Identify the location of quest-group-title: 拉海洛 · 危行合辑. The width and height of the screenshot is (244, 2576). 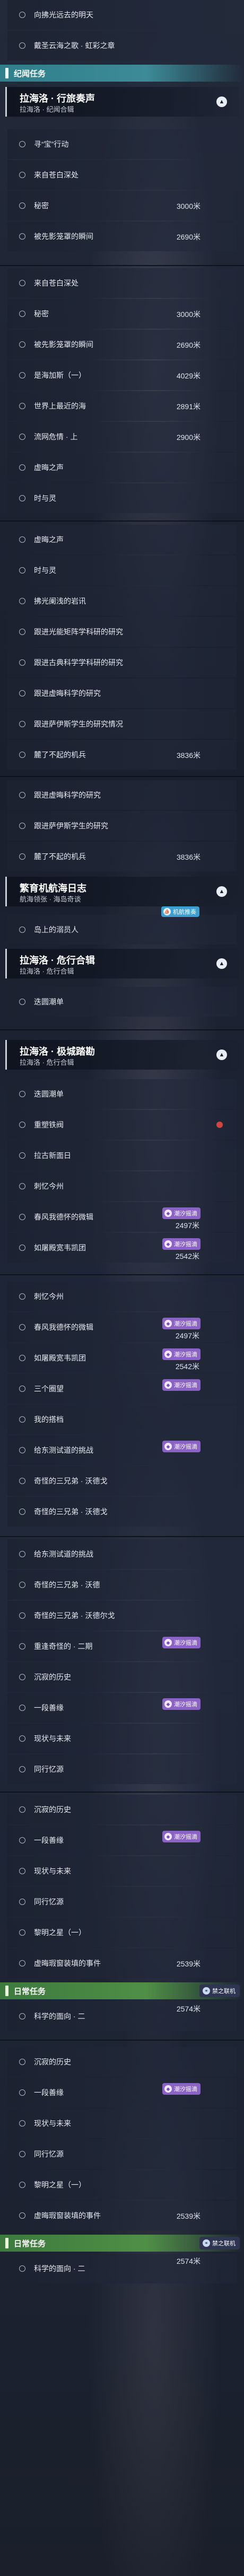
(58, 960).